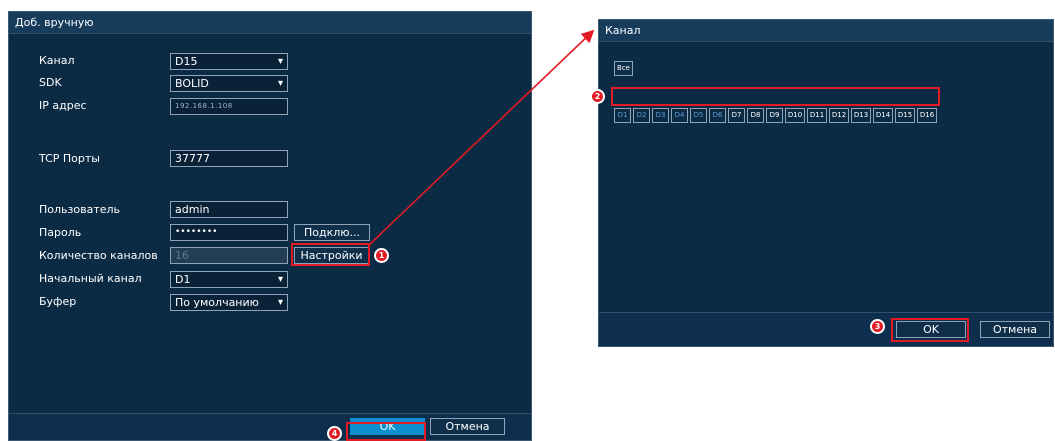 This screenshot has width=1055, height=441. I want to click on channel-checkbox-d3: D3, so click(660, 115).